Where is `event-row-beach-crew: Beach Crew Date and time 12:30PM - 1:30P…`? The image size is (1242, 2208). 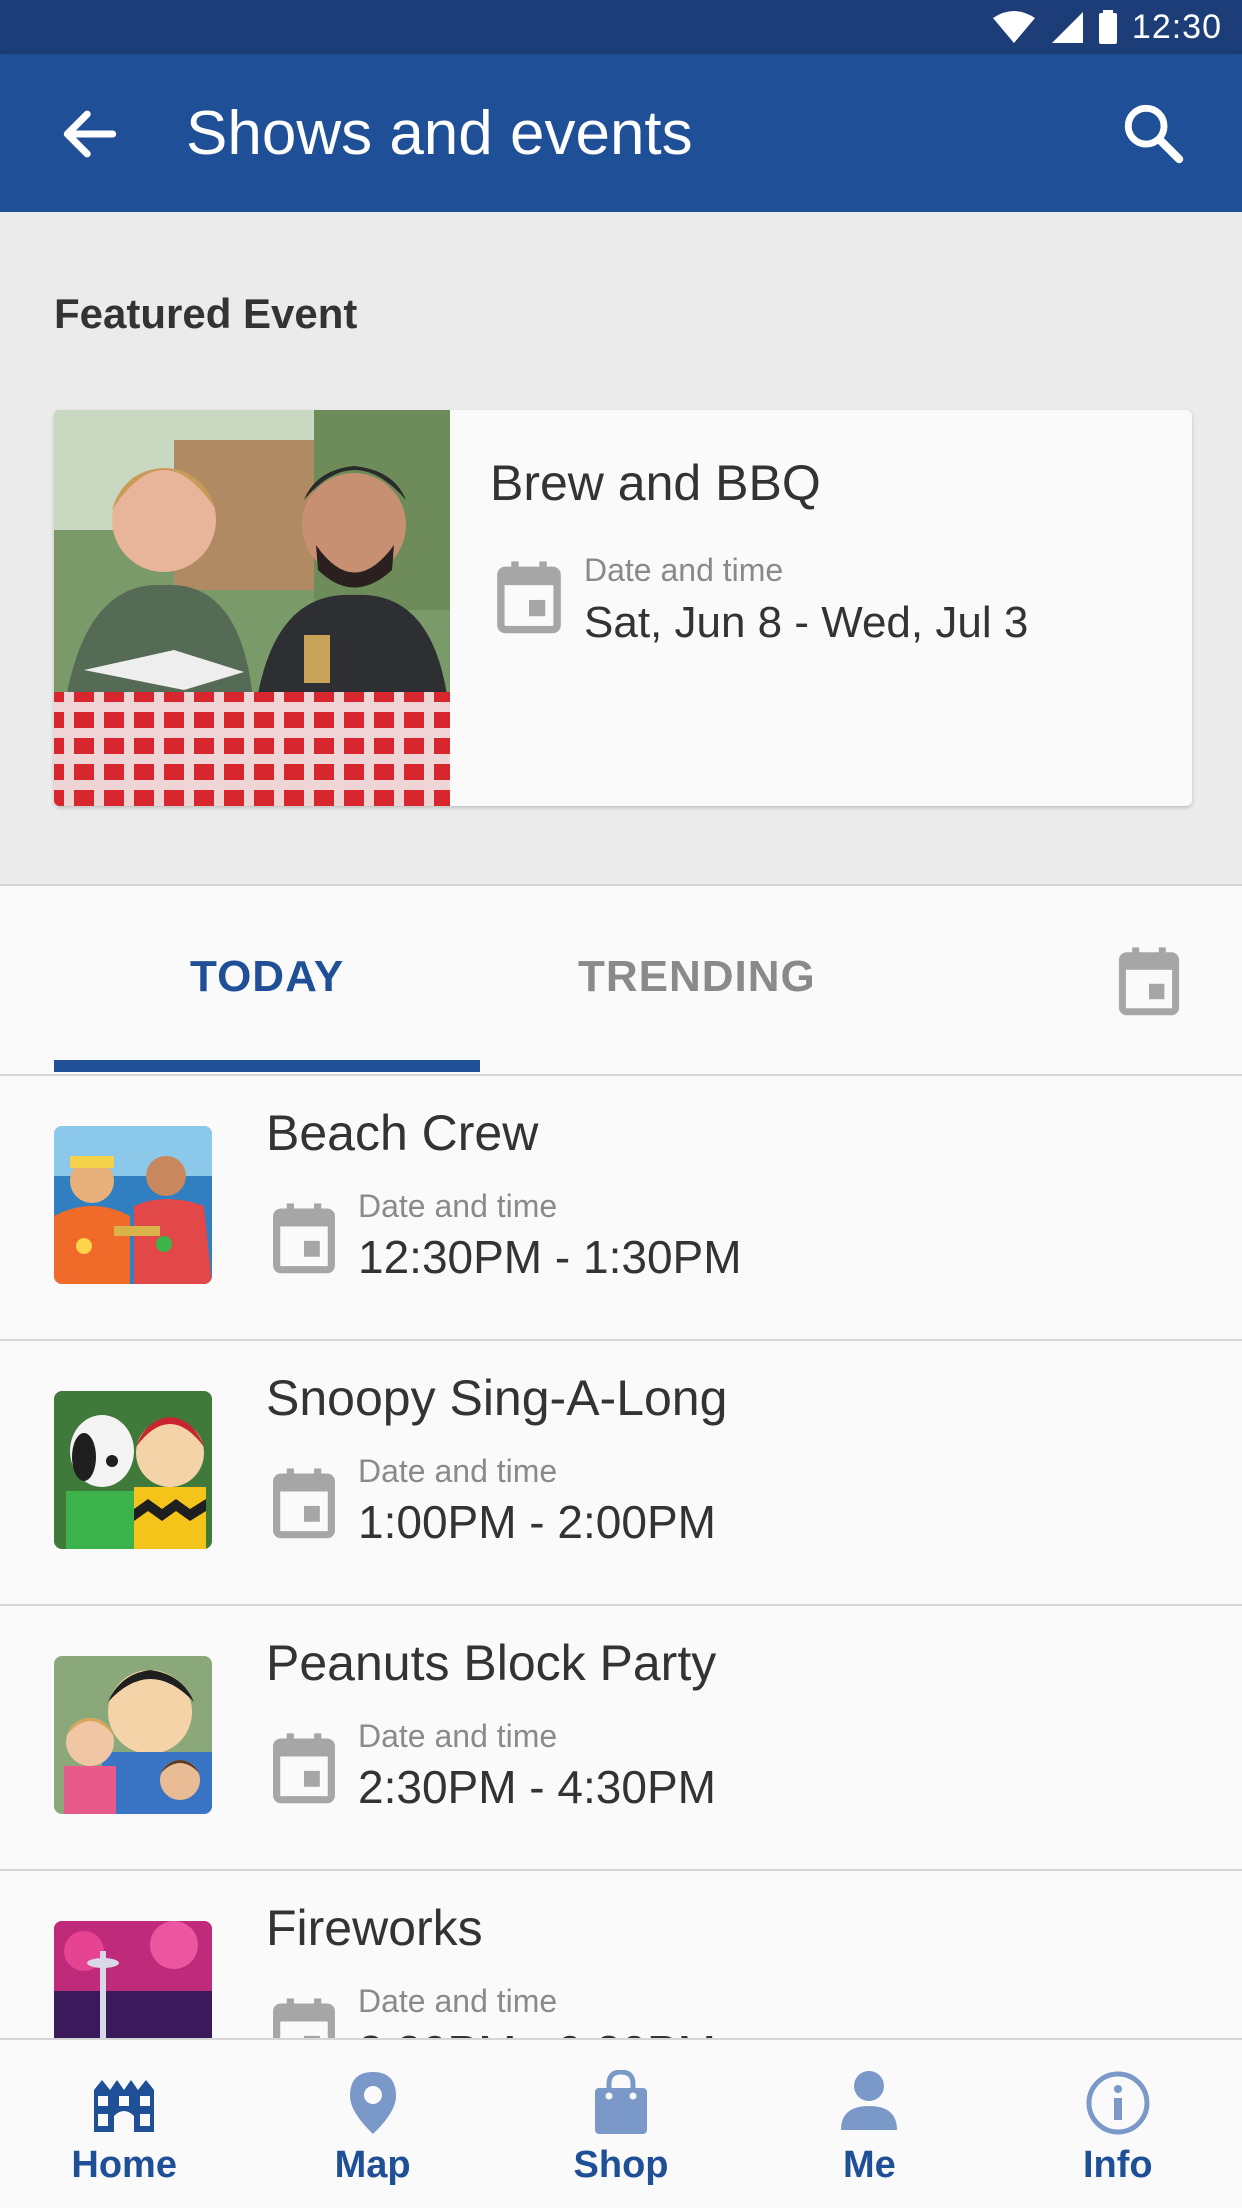 event-row-beach-crew: Beach Crew Date and time 12:30PM - 1:30P… is located at coordinates (621, 1208).